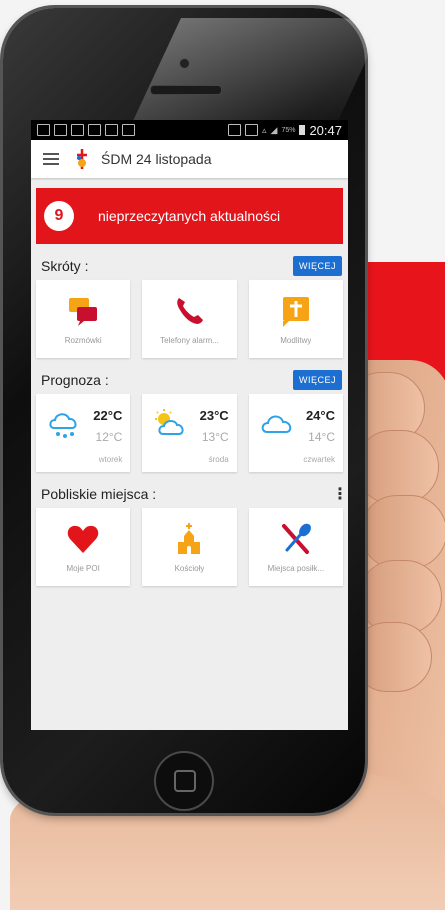 This screenshot has height=910, width=445. I want to click on sun-cloud-icon, so click(169, 422).